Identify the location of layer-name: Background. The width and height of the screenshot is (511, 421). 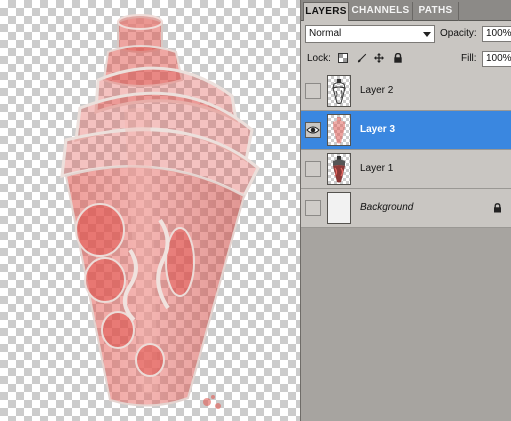
(386, 208).